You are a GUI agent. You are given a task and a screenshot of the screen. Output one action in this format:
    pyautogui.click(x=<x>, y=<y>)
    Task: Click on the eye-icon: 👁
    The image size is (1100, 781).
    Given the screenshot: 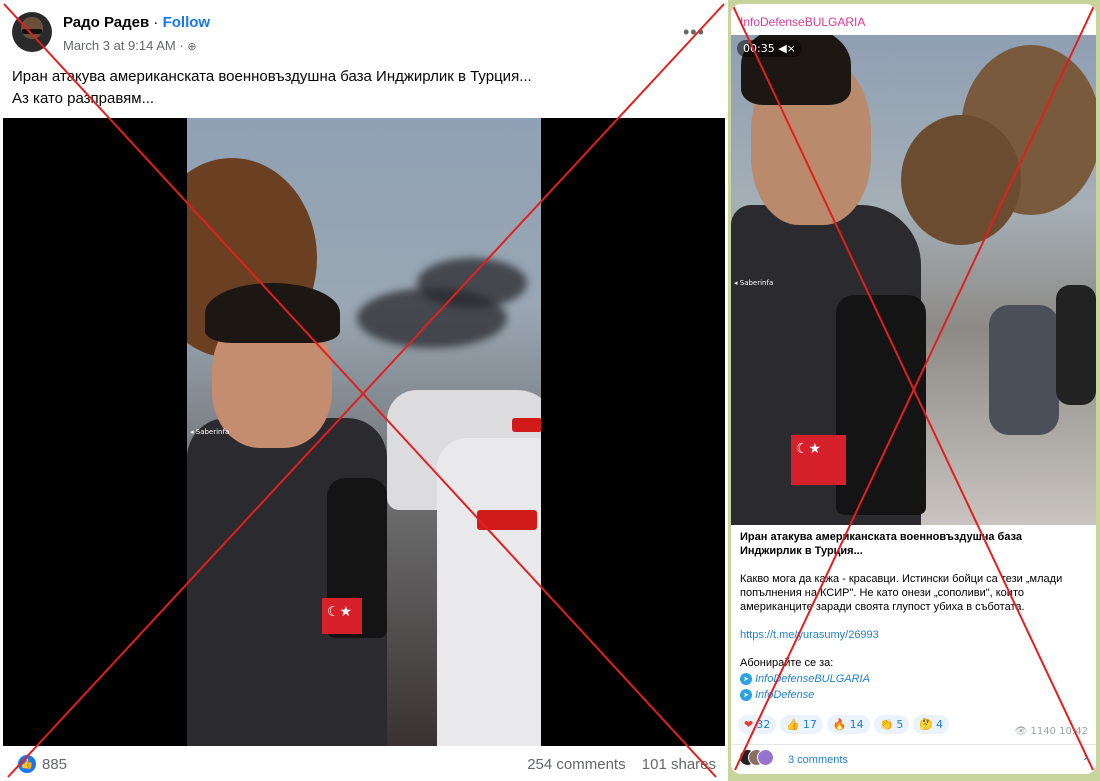 What is the action you would take?
    pyautogui.click(x=1021, y=731)
    